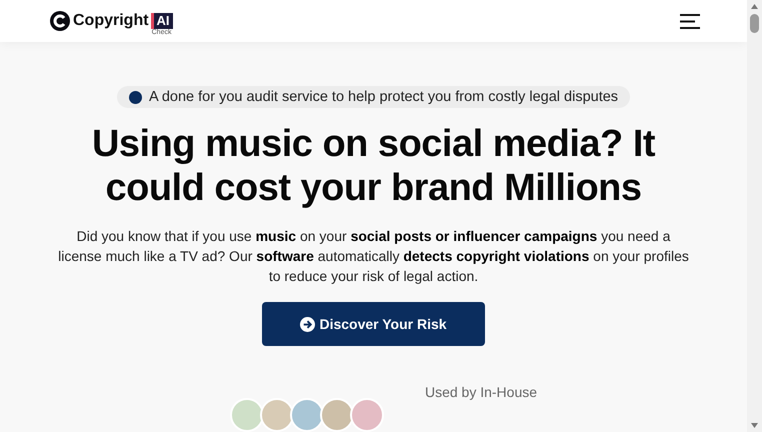 This screenshot has height=432, width=762. I want to click on used-by-text: Used by In-House, so click(481, 392).